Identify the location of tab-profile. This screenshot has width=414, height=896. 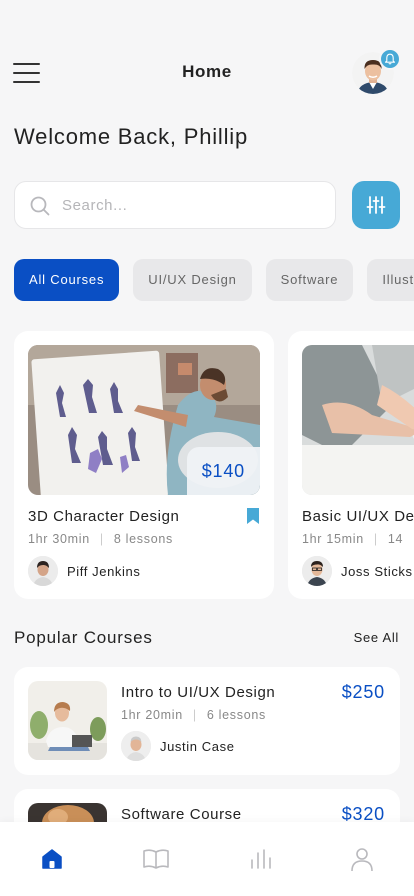
(362, 859).